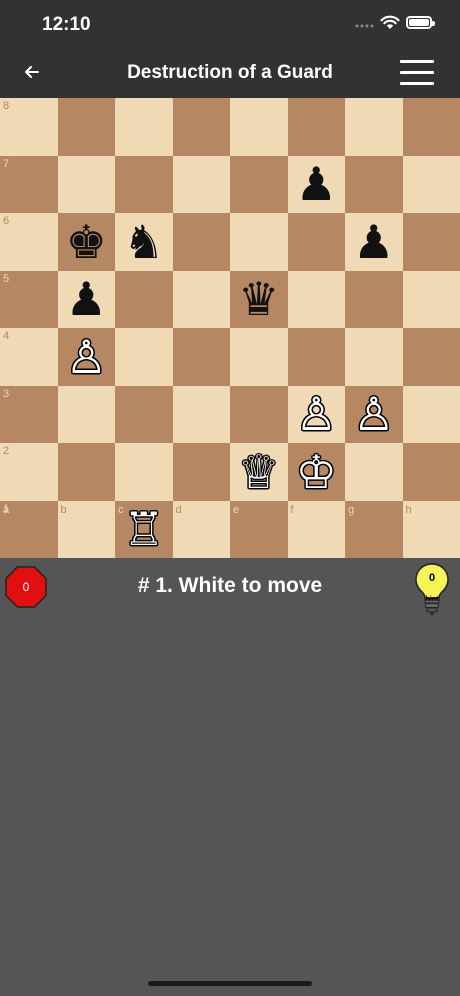  What do you see at coordinates (431, 299) in the screenshot?
I see `square-h5` at bounding box center [431, 299].